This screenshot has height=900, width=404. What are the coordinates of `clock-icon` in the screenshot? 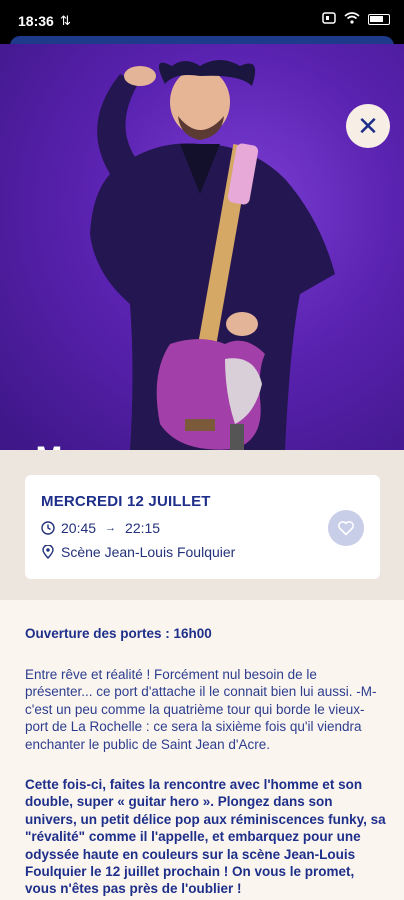 It's located at (48, 528).